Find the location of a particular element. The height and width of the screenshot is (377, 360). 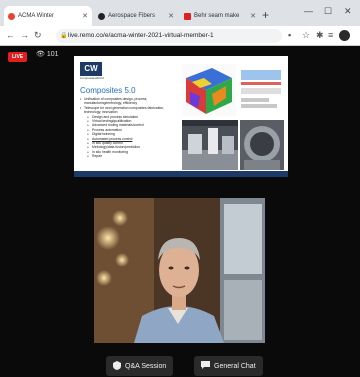

qa-session-button: Q&A Session is located at coordinates (140, 366).